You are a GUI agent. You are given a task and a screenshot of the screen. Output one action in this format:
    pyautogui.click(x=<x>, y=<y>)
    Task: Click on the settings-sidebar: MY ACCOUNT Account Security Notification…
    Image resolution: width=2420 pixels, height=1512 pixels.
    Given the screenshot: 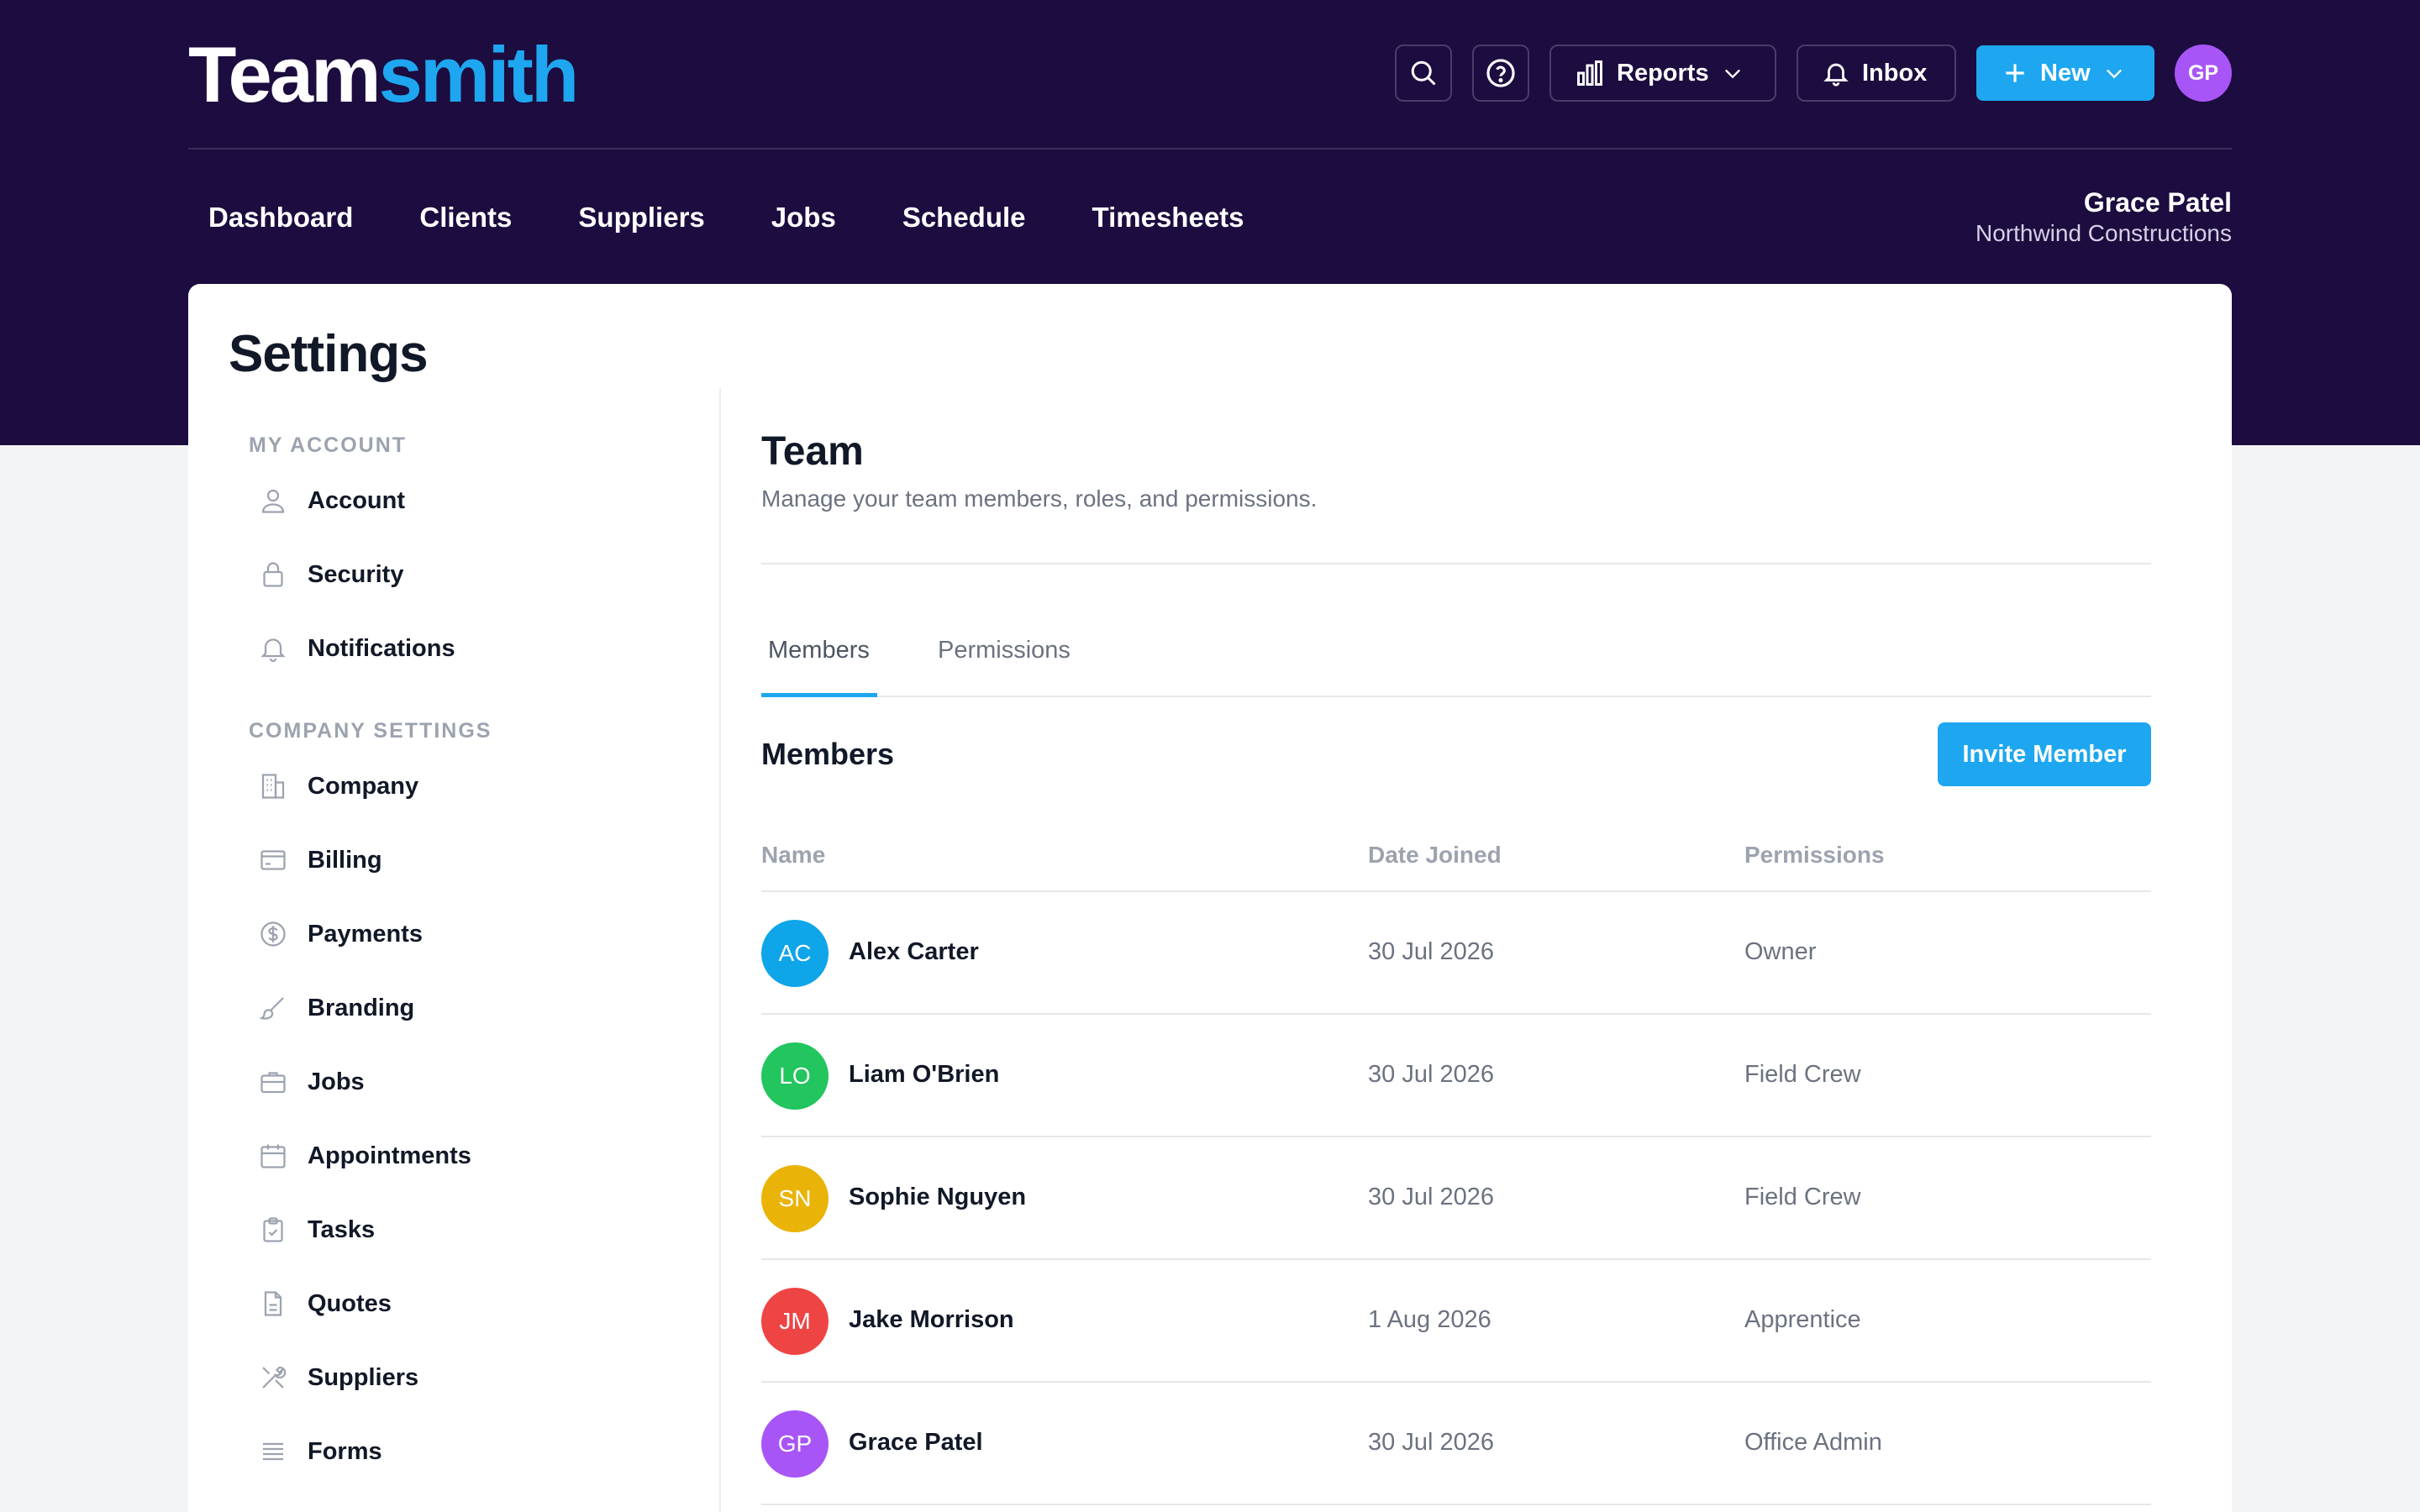 What is the action you would take?
    pyautogui.click(x=464, y=957)
    